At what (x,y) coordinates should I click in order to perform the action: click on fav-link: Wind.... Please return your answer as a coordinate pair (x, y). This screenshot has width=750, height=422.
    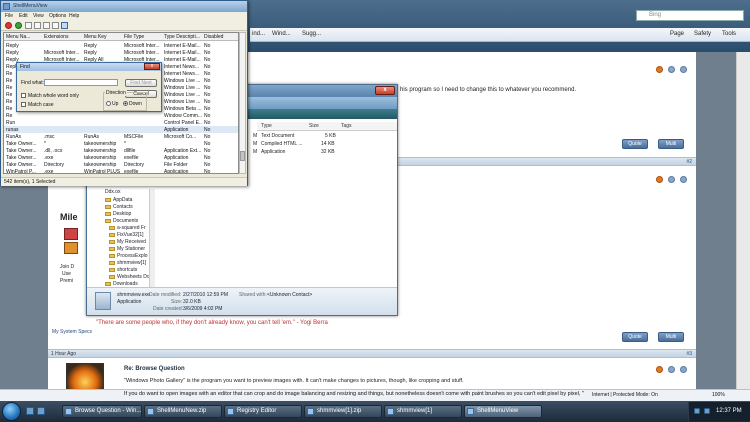
    Looking at the image, I should click on (281, 34).